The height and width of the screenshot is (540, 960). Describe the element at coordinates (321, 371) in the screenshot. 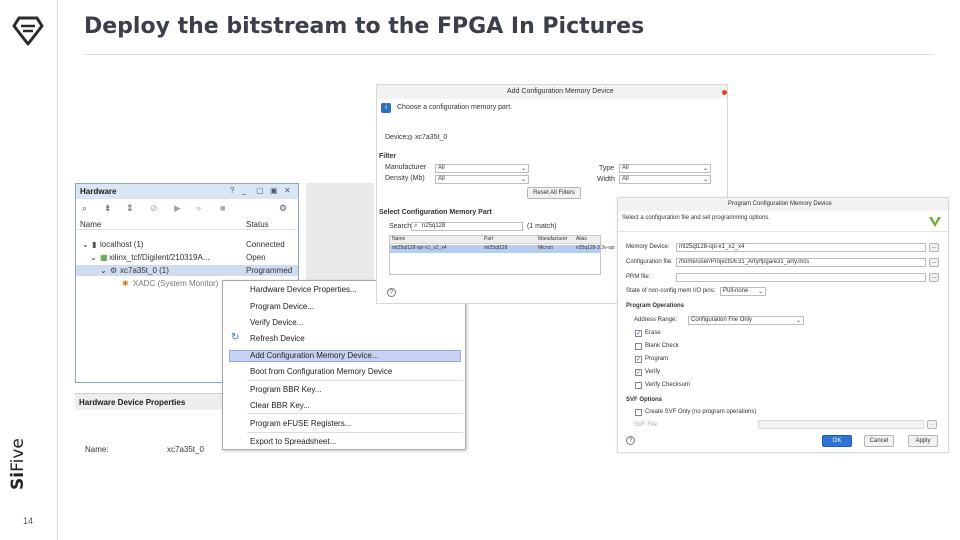

I see `menu-item-boot-config-memory: Boot from Configuration Memory Device` at that location.